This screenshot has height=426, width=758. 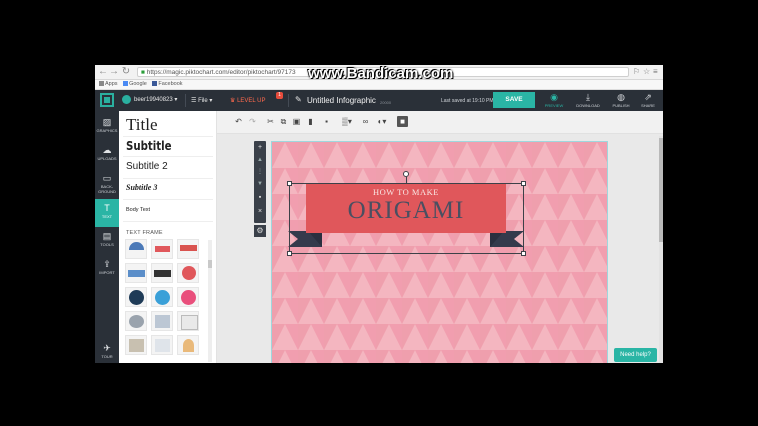 I want to click on level-up-button: ♛ LEVEL UP, so click(x=248, y=100).